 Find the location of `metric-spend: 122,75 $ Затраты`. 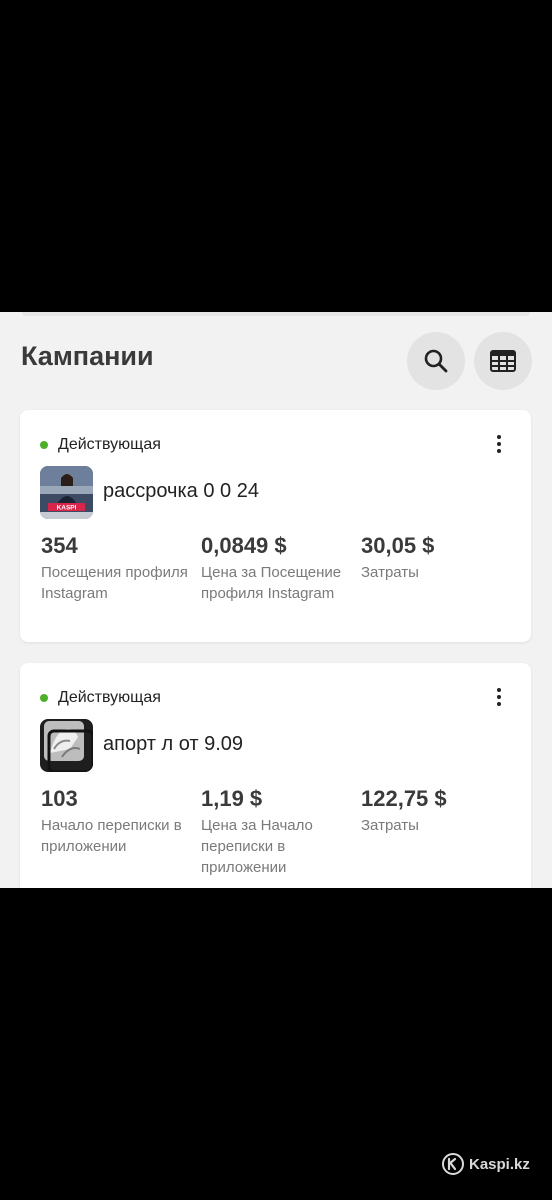

metric-spend: 122,75 $ Затраты is located at coordinates (436, 810).